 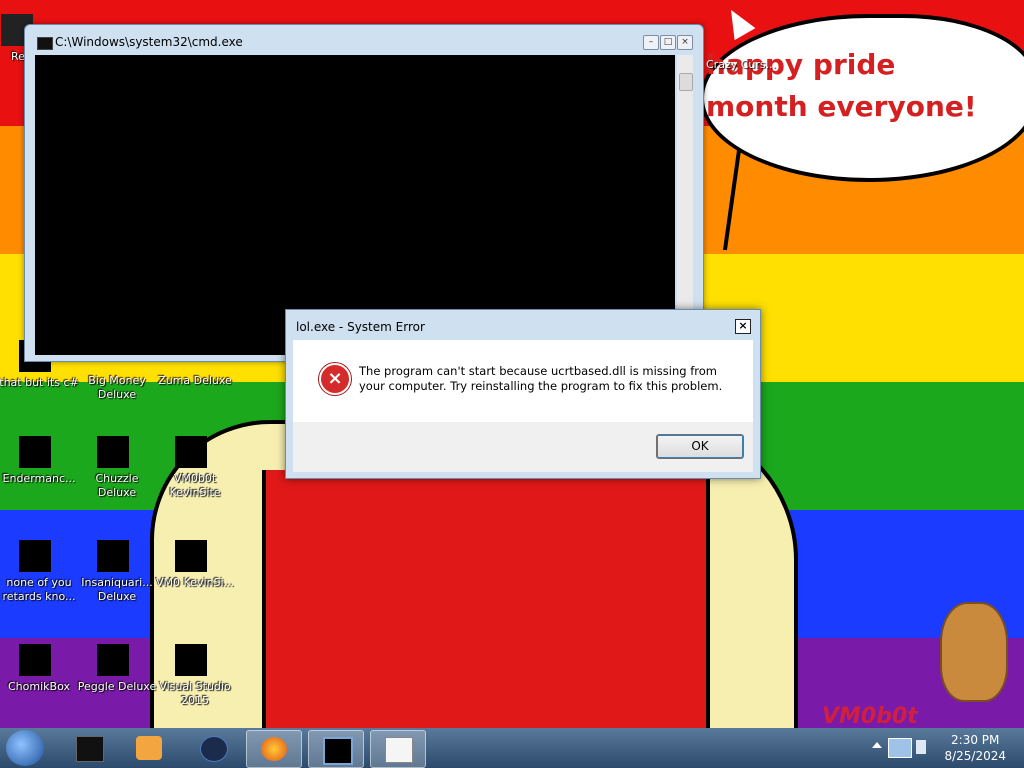 I want to click on taskbar-item-globe, so click(x=213, y=748).